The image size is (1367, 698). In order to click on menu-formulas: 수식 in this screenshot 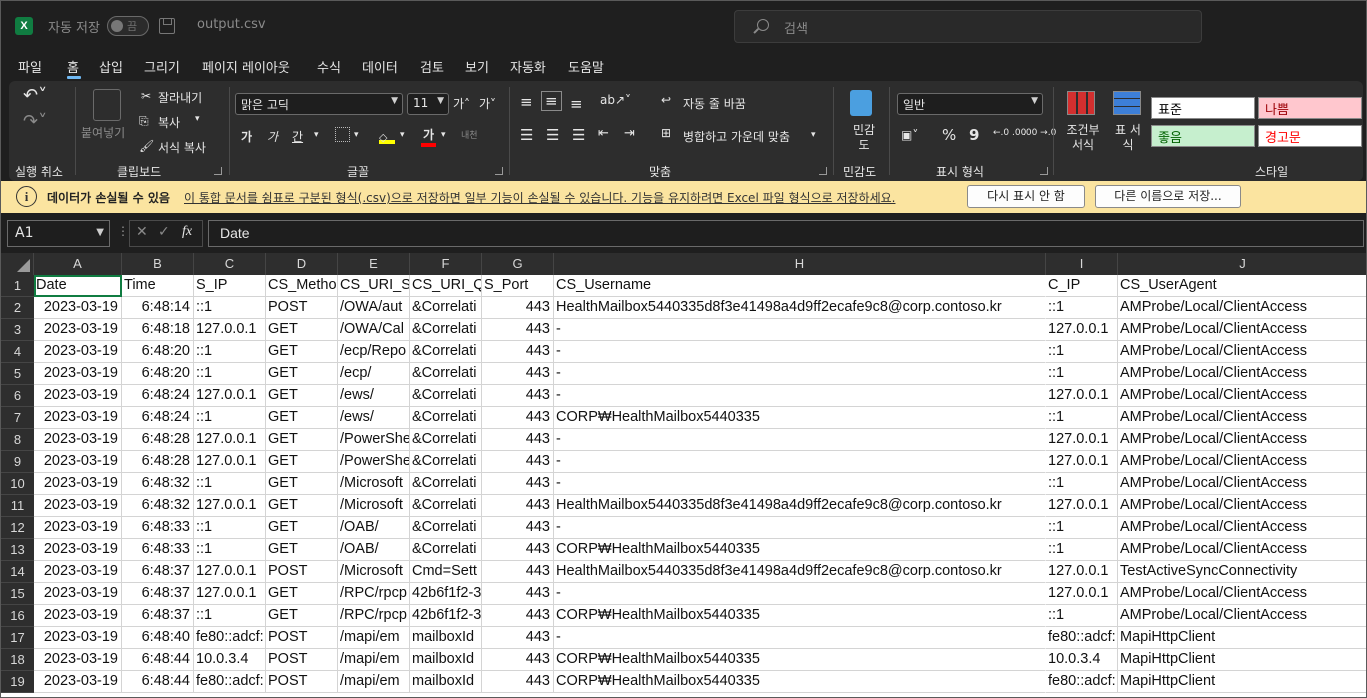, I will do `click(329, 66)`.